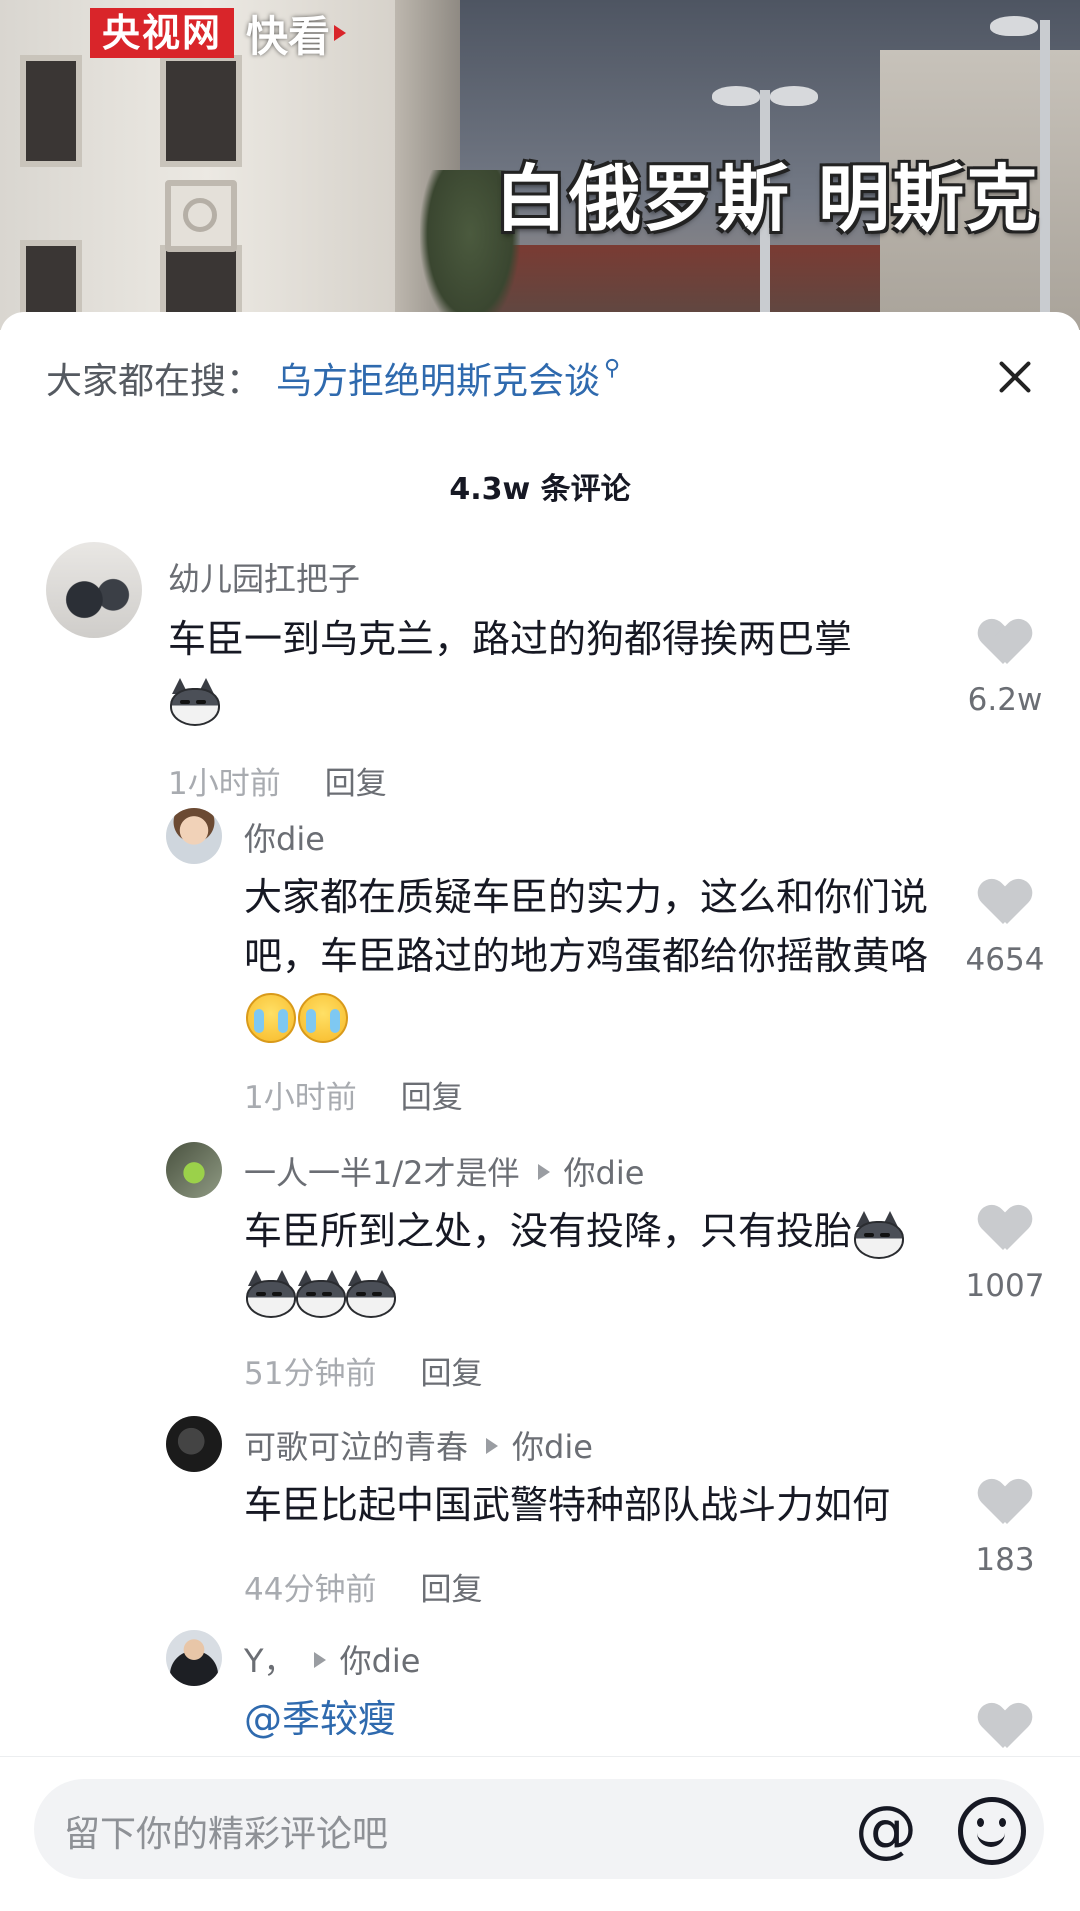 Image resolution: width=1080 pixels, height=1911 pixels. I want to click on hot-search-term: 乌方拒绝明斯克会谈, so click(438, 378).